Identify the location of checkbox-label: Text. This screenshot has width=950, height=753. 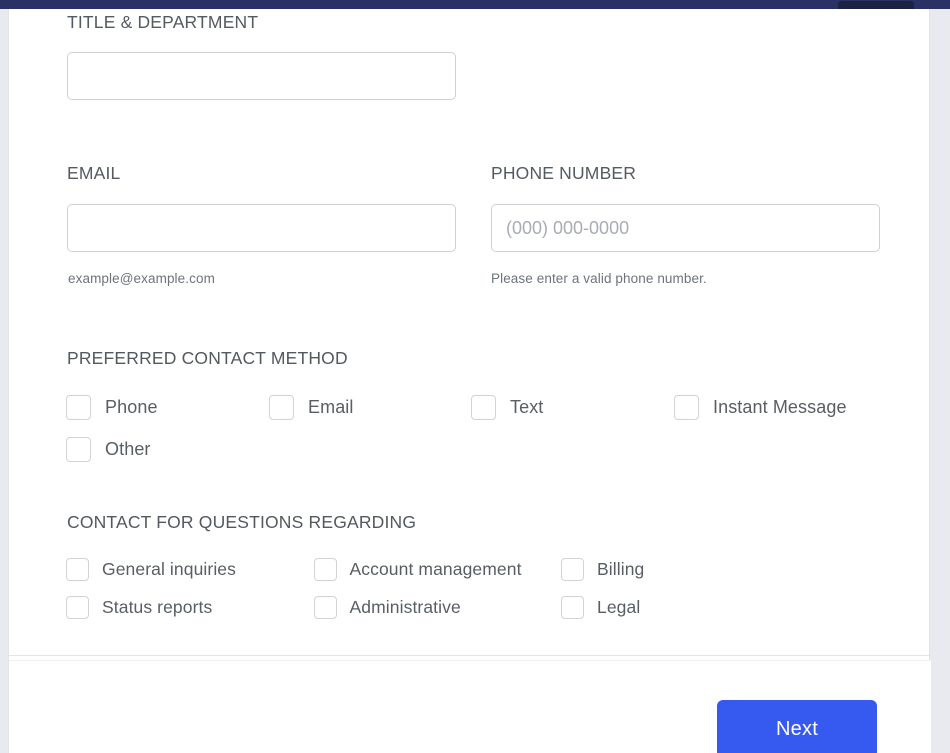
(527, 406).